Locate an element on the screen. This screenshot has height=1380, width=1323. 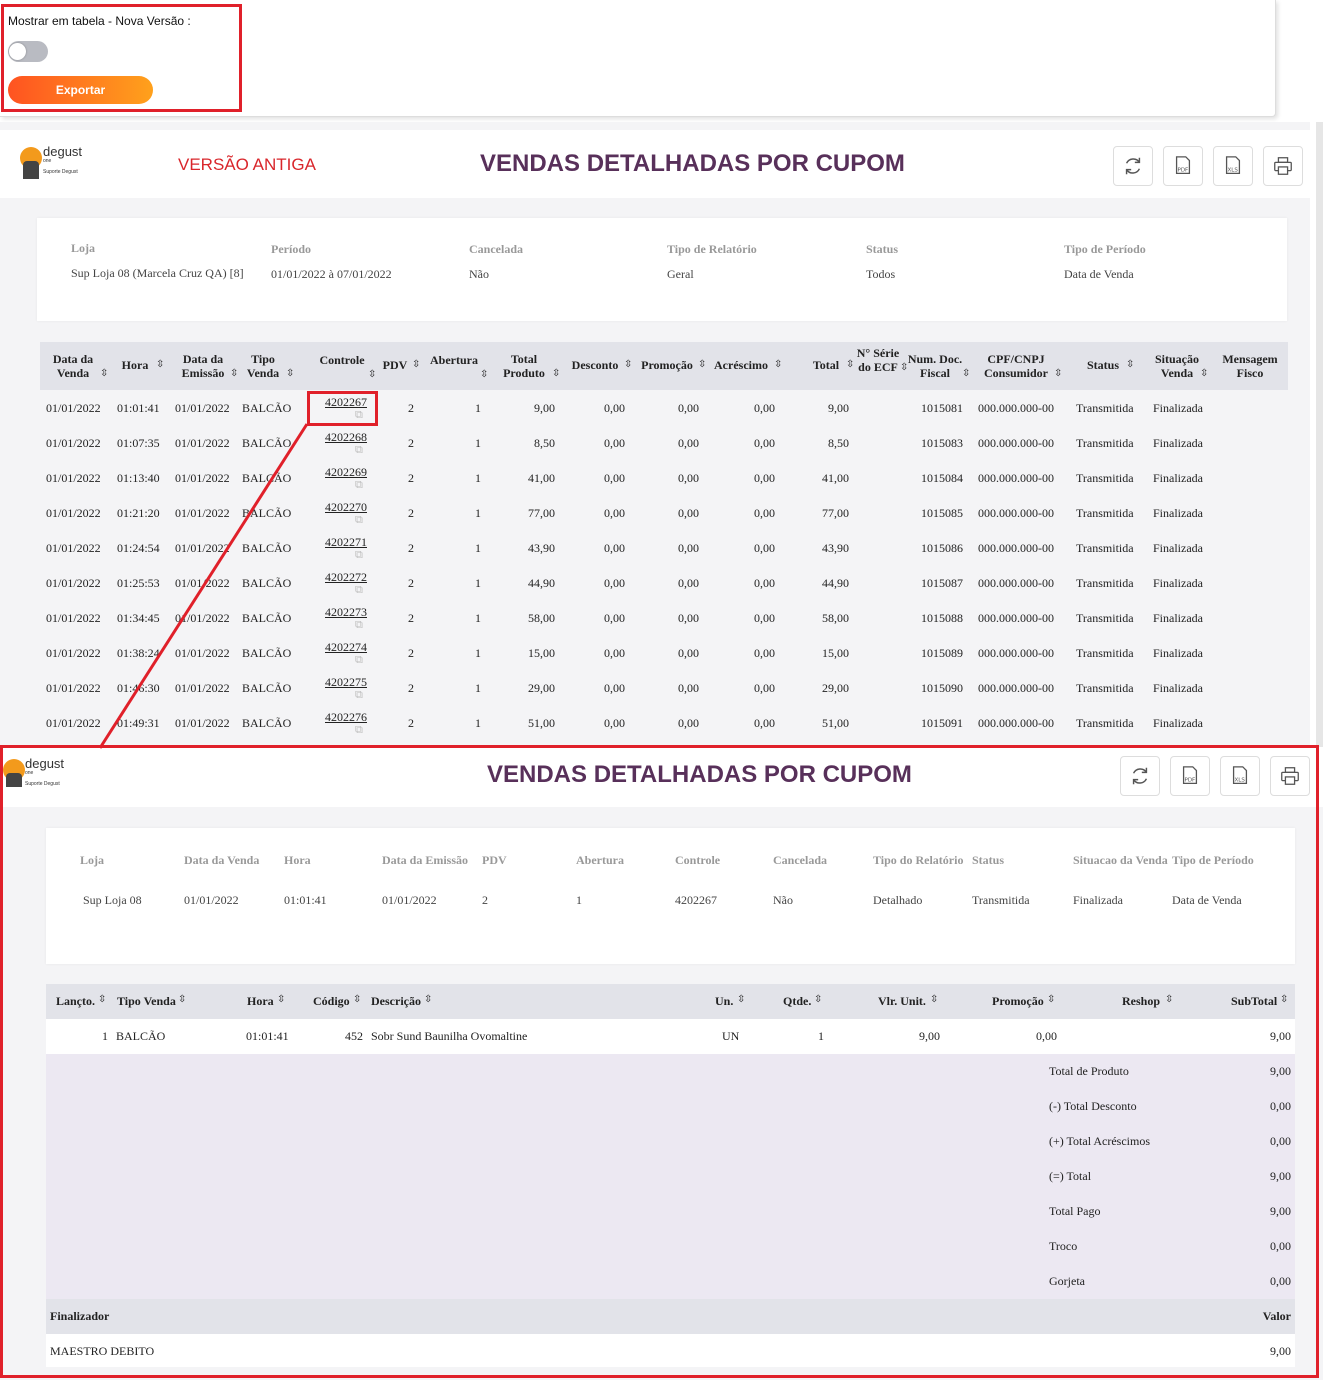
xls-button: XLS is located at coordinates (1233, 166).